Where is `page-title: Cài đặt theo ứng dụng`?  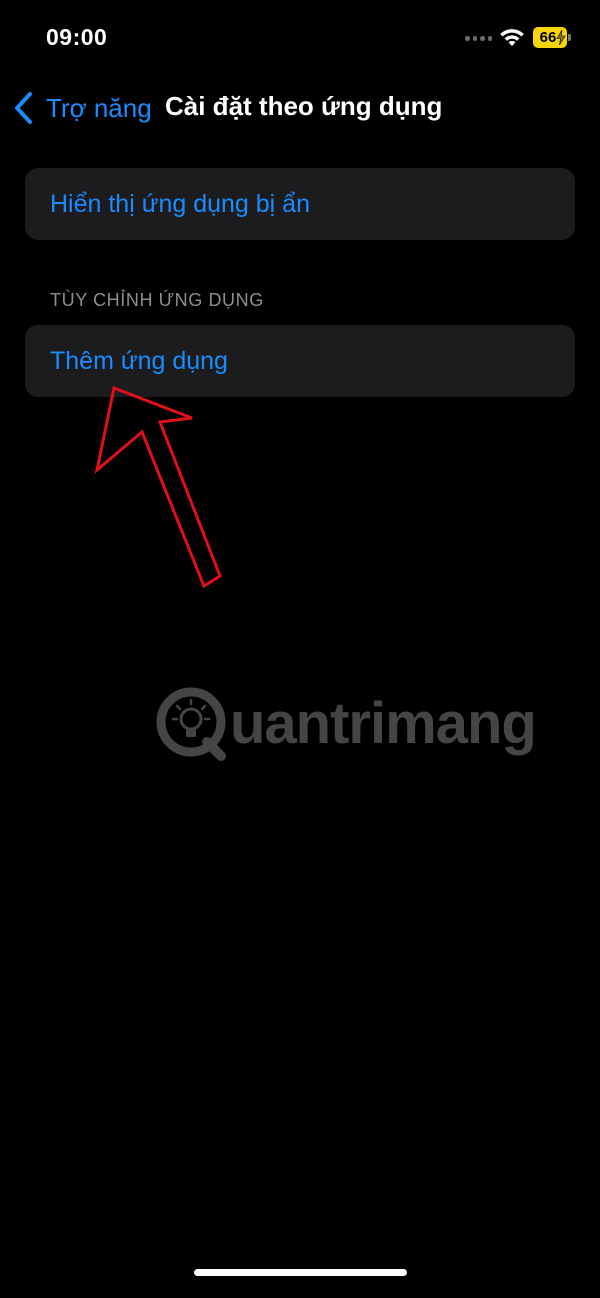
page-title: Cài đặt theo ứng dụng is located at coordinates (304, 106).